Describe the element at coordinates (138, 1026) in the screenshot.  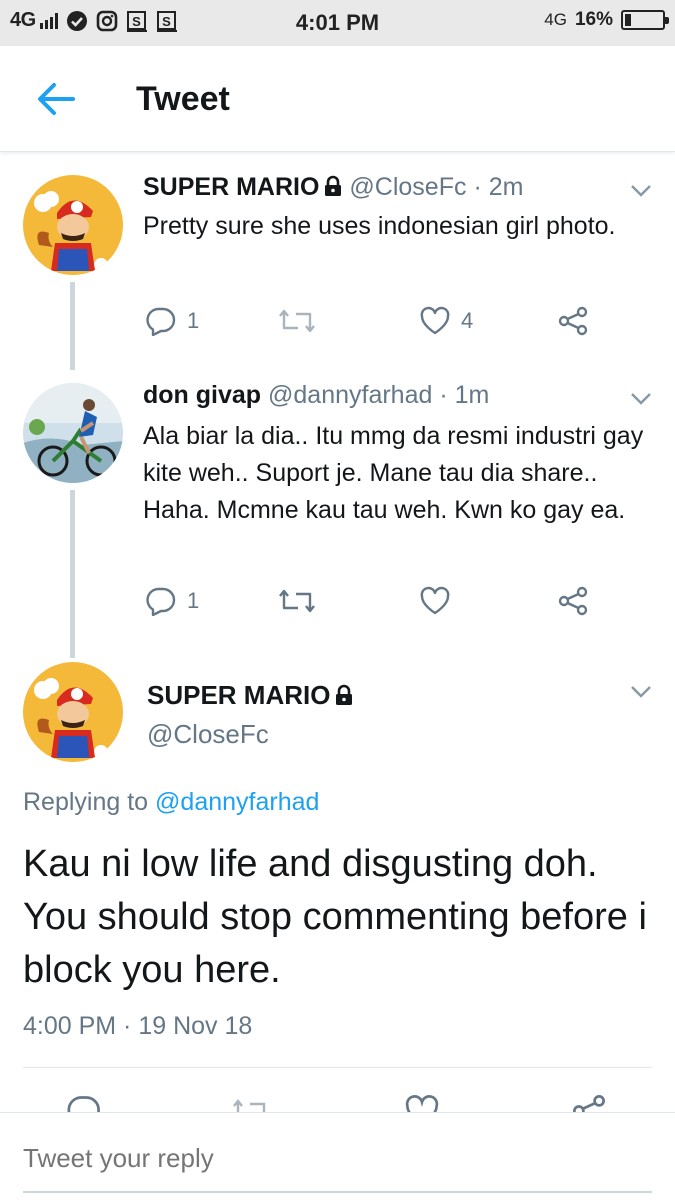
I see `tweet-timestamp: 4:00 PM · 19 Nov 18` at that location.